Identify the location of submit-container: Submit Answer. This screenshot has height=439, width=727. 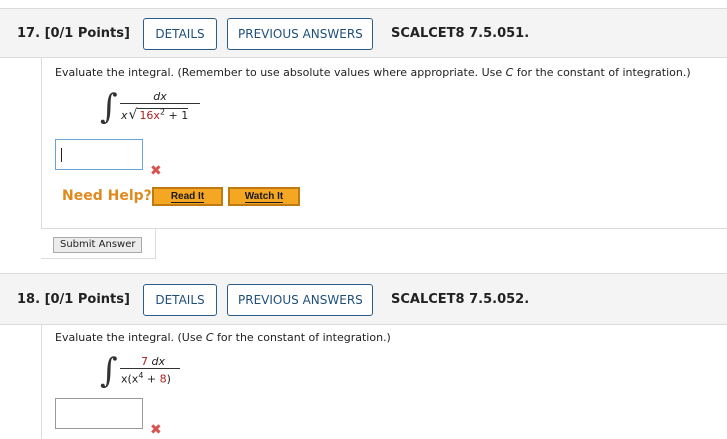
(98, 244).